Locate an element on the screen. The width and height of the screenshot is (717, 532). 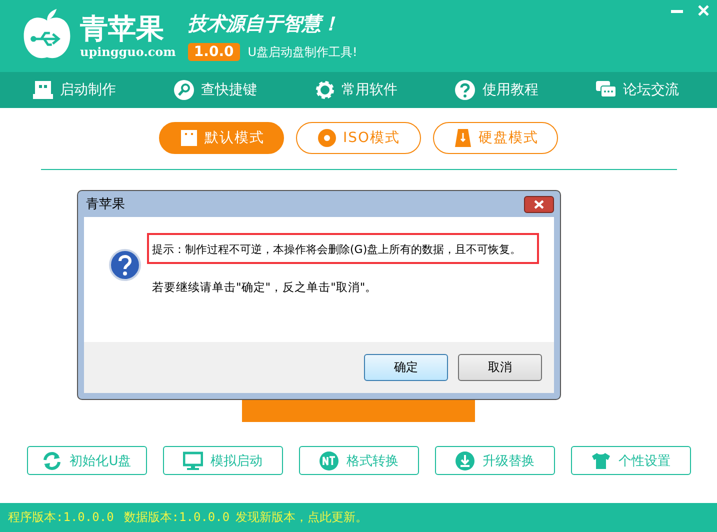
logo-text: 青苹果 is located at coordinates (122, 29).